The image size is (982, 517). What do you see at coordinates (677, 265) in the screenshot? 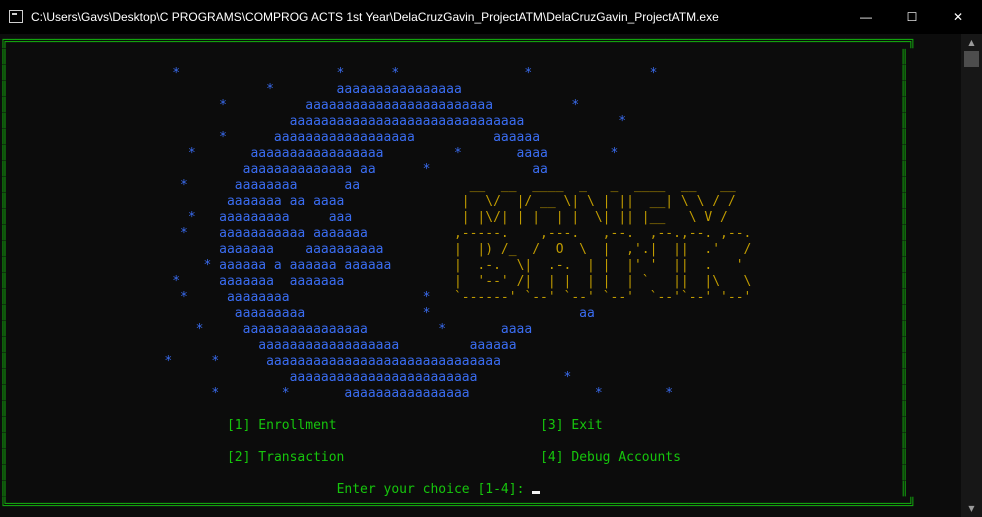
I see `money-bank-logo-line: | .-. \| .-. | | |' ' || . '` at bounding box center [677, 265].